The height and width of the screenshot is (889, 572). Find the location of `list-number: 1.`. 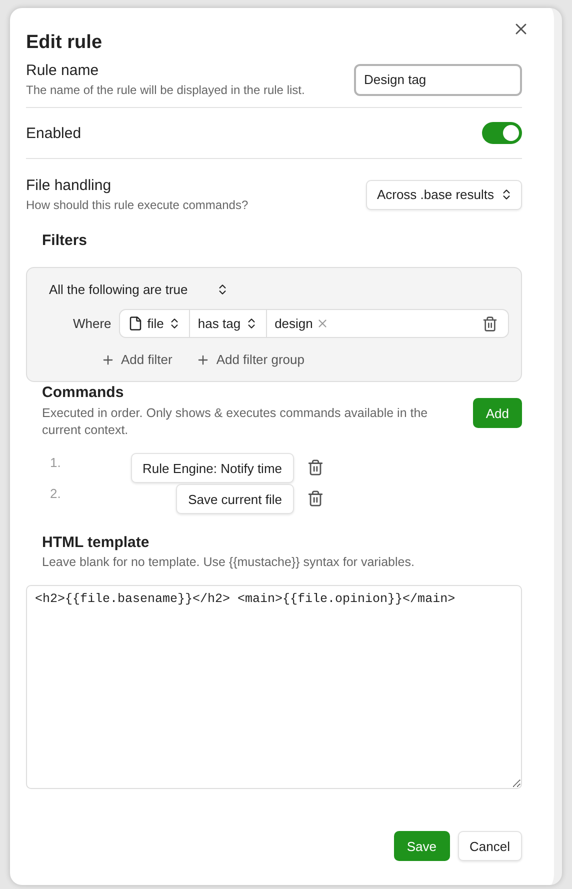

list-number: 1. is located at coordinates (56, 462).